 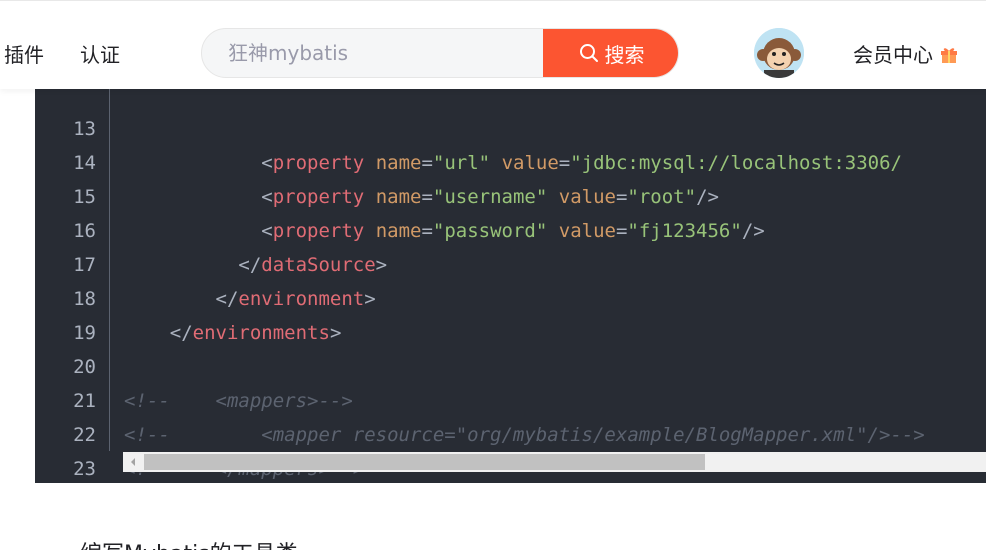 I want to click on search-button-label: 搜索, so click(x=624, y=54).